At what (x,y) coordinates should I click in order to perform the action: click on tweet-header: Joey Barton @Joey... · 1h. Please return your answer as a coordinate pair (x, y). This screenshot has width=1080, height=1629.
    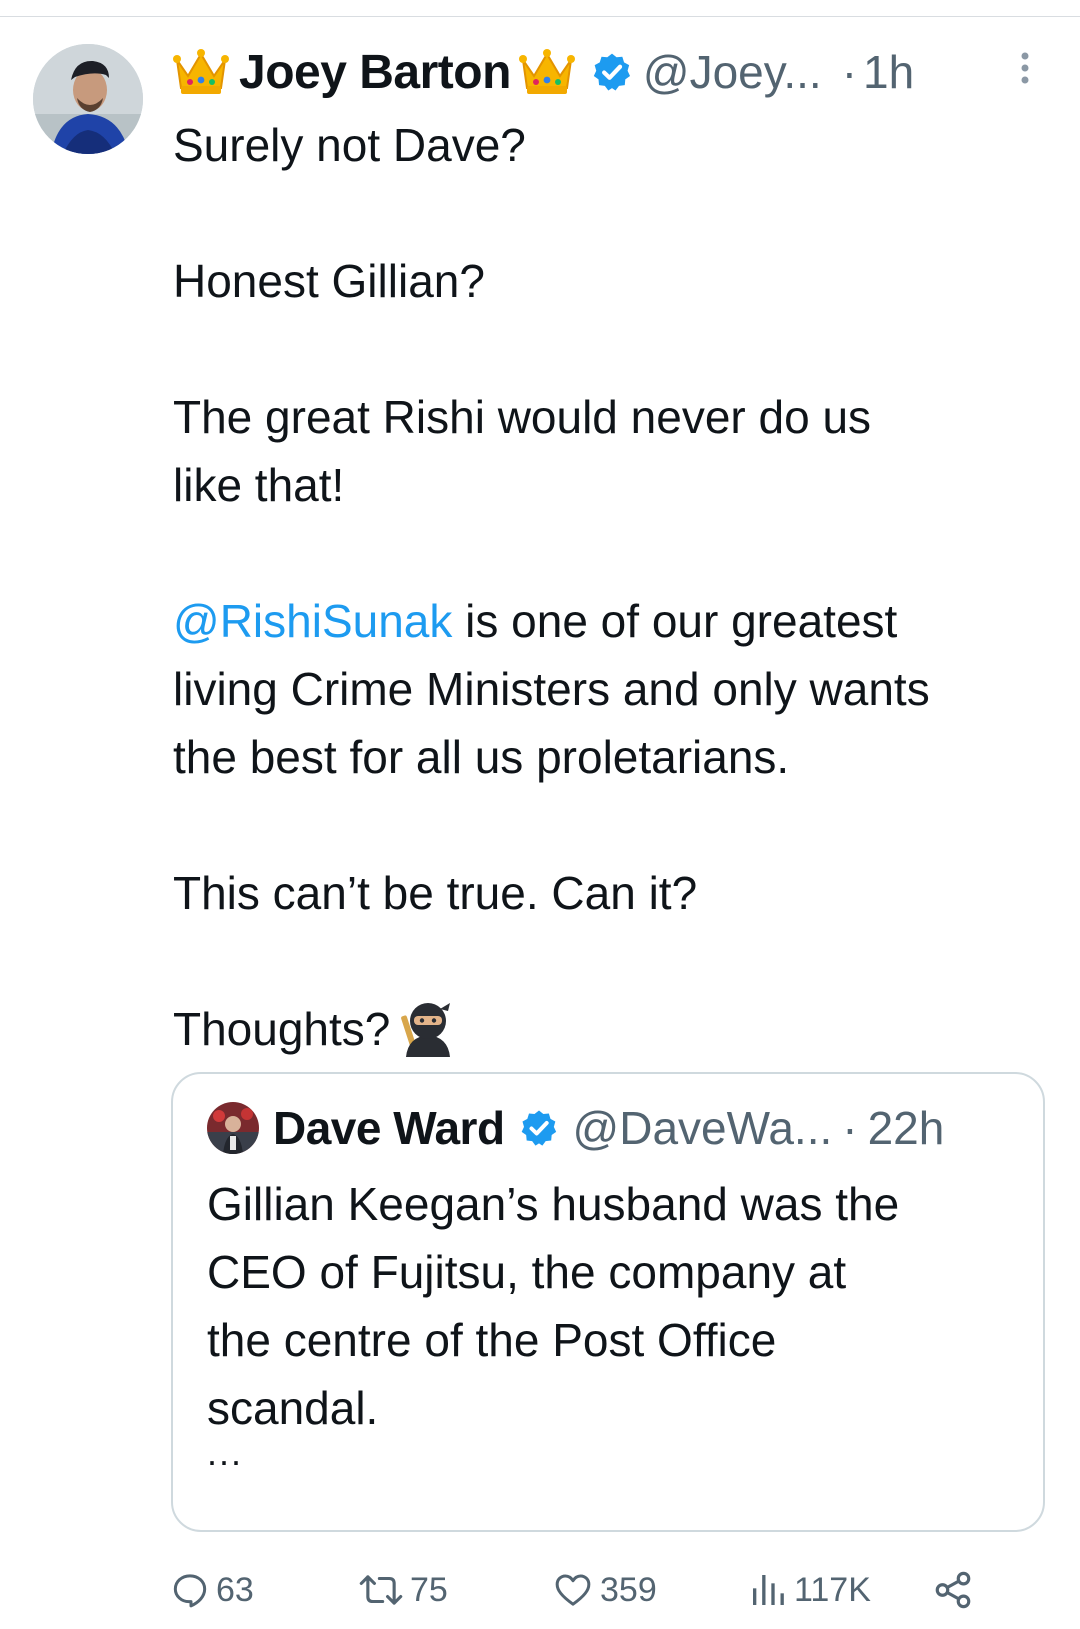
    Looking at the image, I should click on (613, 72).